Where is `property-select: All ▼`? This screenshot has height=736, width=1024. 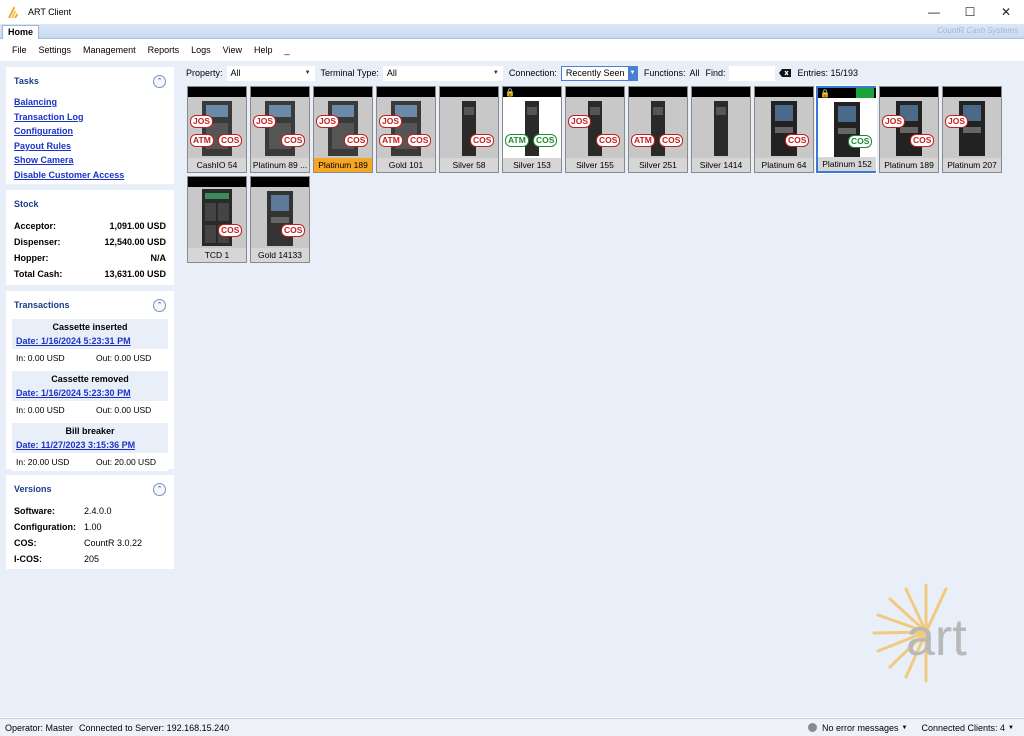 property-select: All ▼ is located at coordinates (270, 73).